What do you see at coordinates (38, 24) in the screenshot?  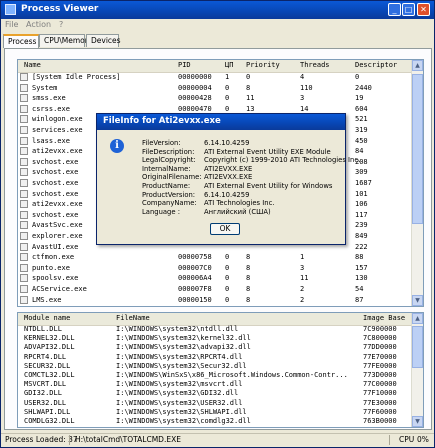 I see `menu-action: Action` at bounding box center [38, 24].